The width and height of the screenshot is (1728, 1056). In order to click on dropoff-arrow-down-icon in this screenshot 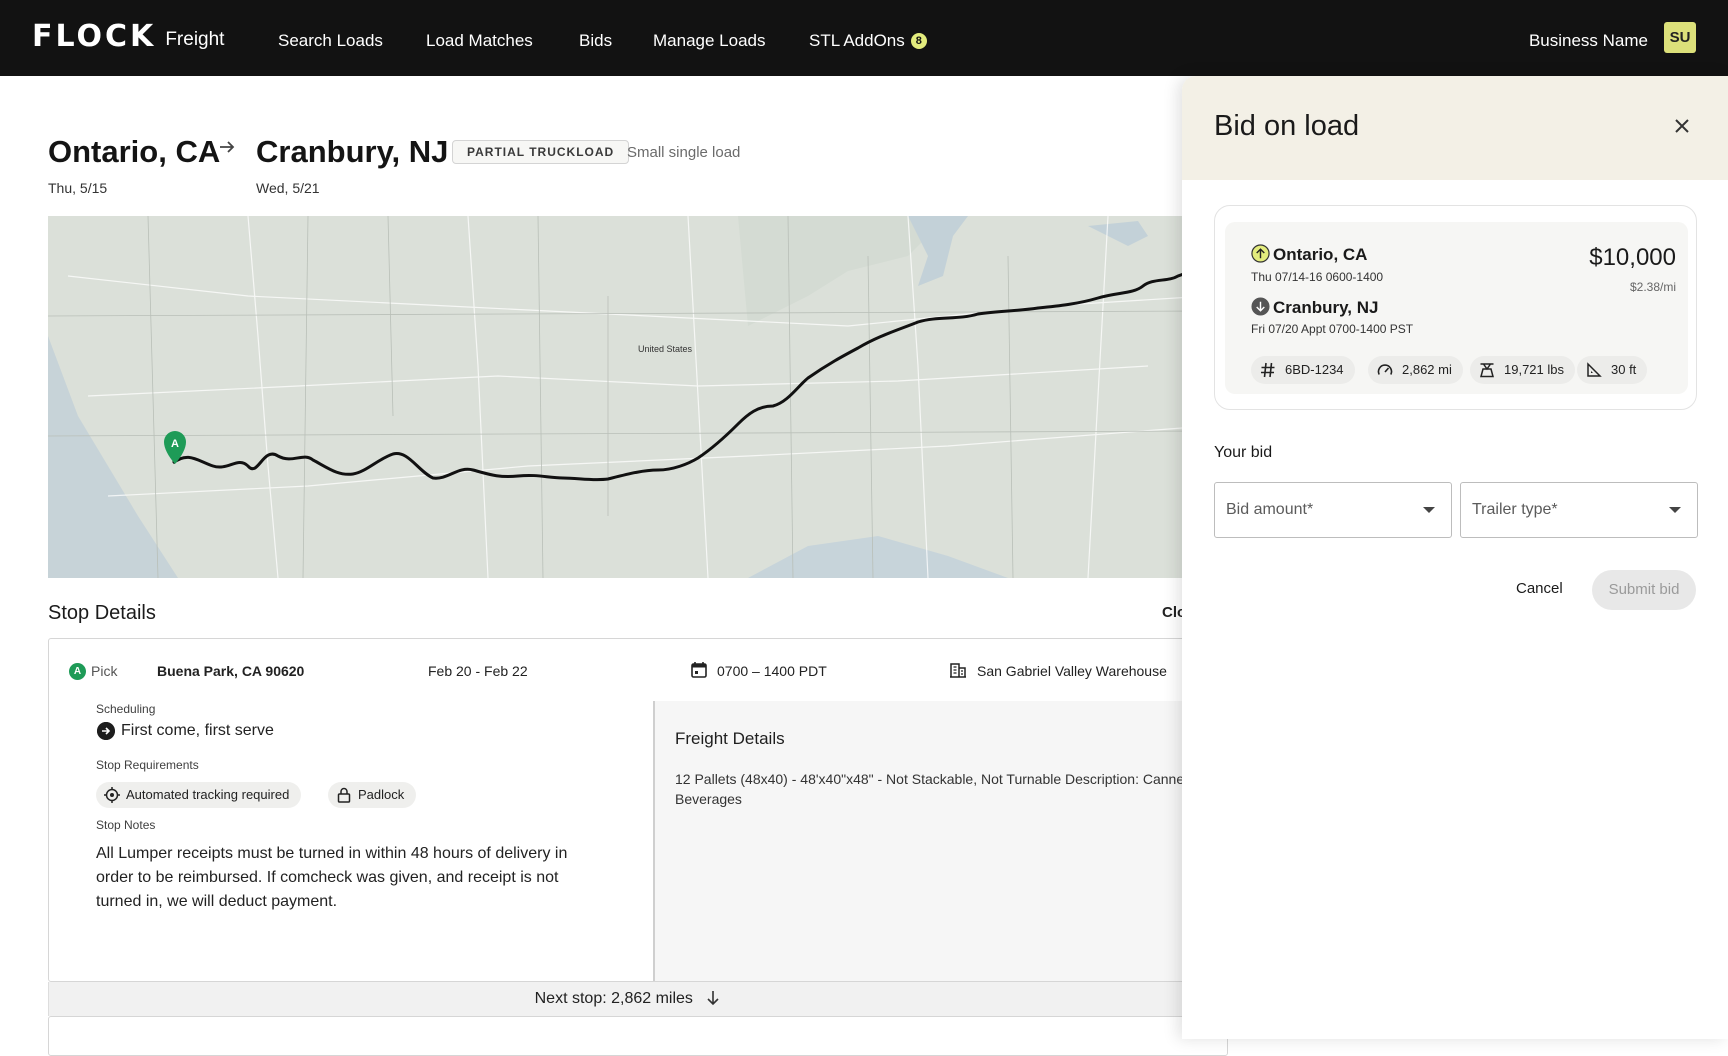, I will do `click(1260, 306)`.